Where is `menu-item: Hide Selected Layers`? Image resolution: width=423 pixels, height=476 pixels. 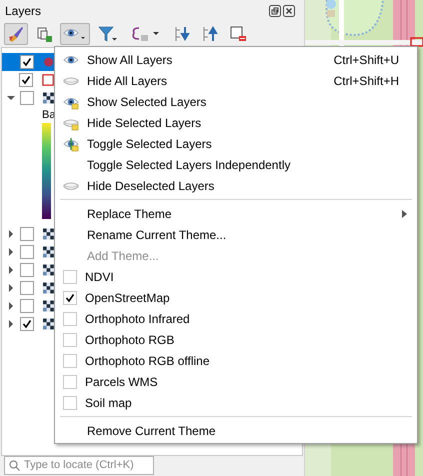
menu-item: Hide Selected Layers is located at coordinates (236, 122).